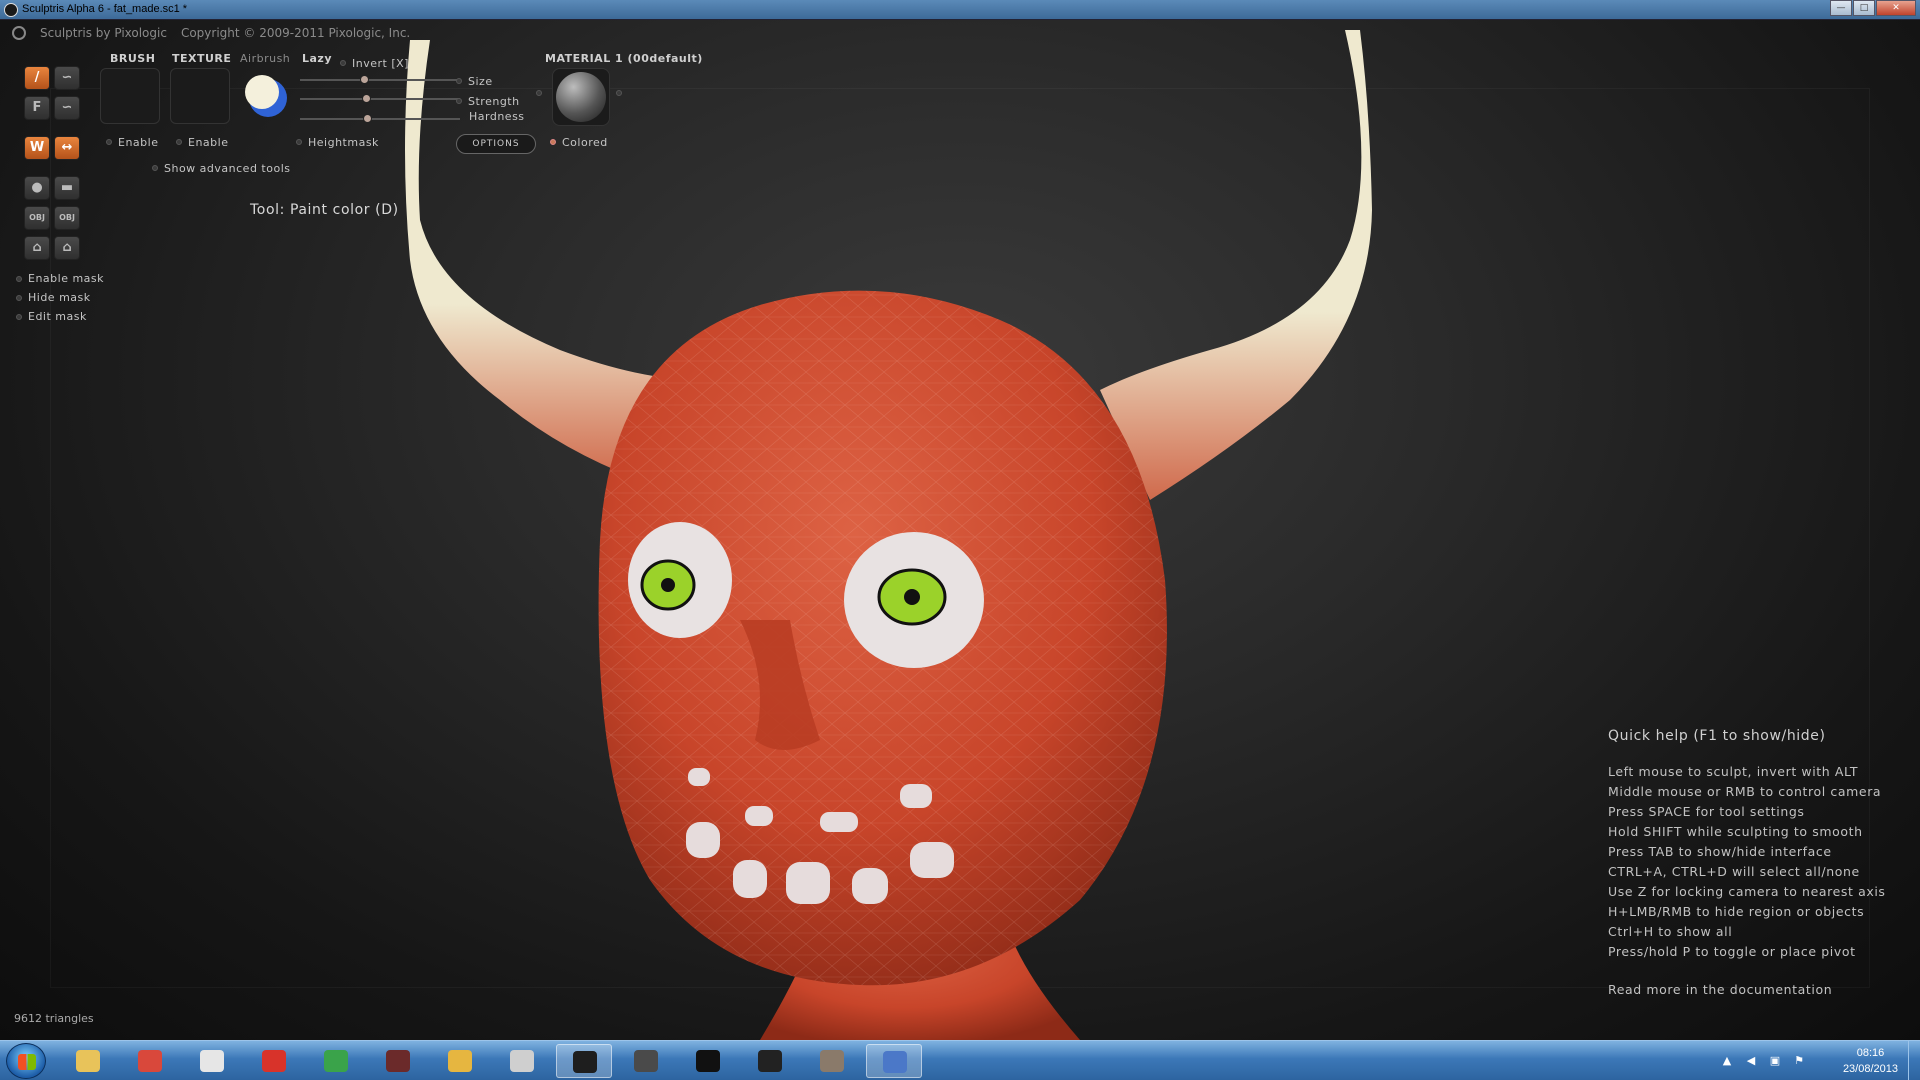  What do you see at coordinates (274, 1061) in the screenshot?
I see `taskbar-sketchup` at bounding box center [274, 1061].